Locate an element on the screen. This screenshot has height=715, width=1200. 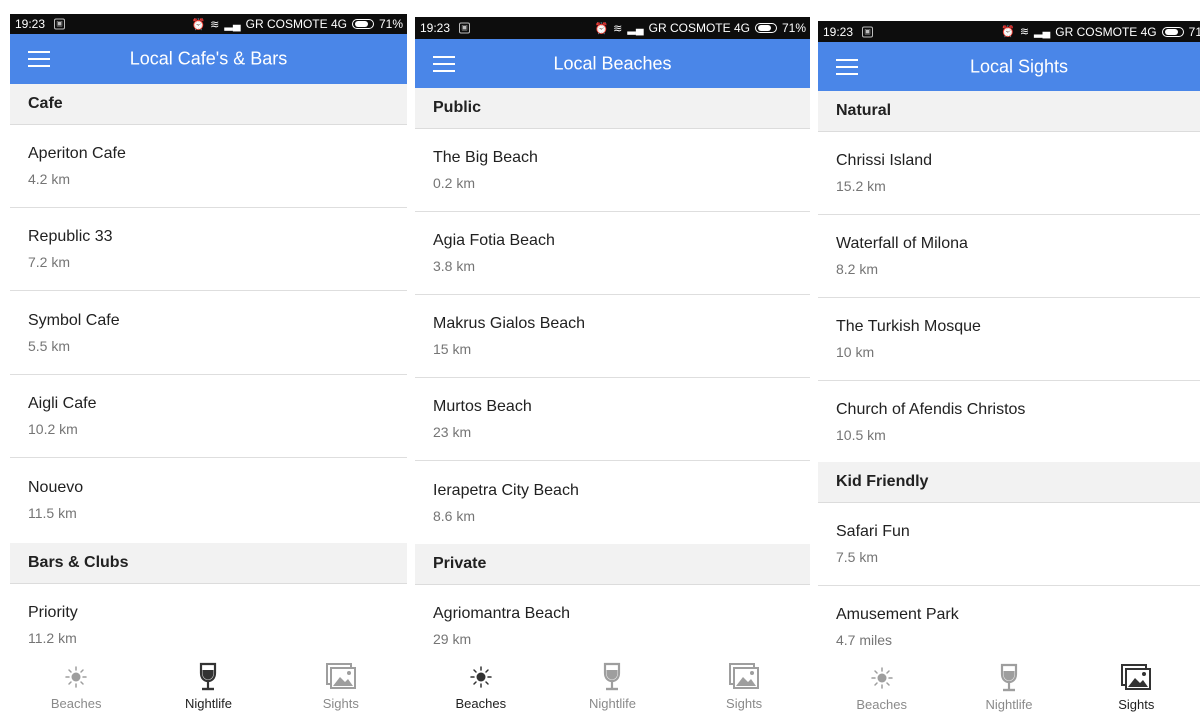
item-distance: 15 km is located at coordinates (452, 349).